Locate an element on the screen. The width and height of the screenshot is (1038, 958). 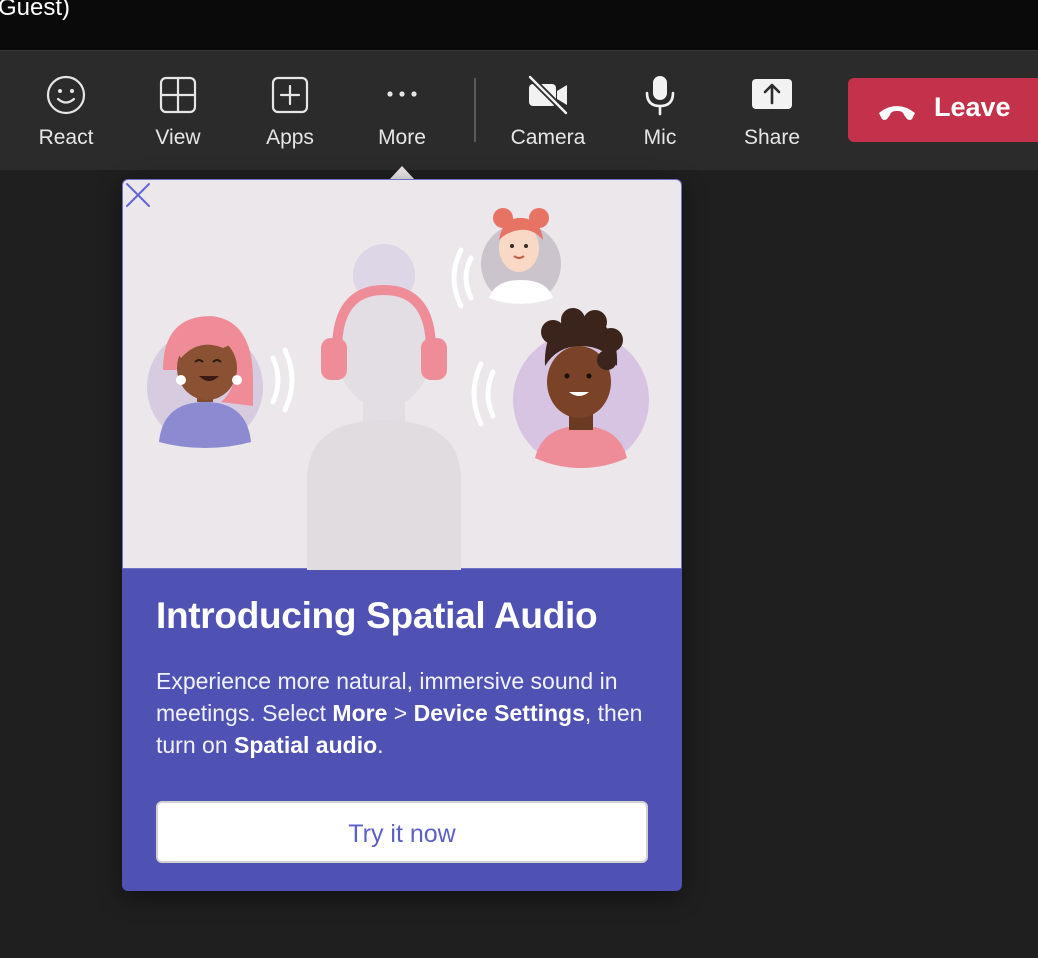
grid-icon is located at coordinates (178, 95).